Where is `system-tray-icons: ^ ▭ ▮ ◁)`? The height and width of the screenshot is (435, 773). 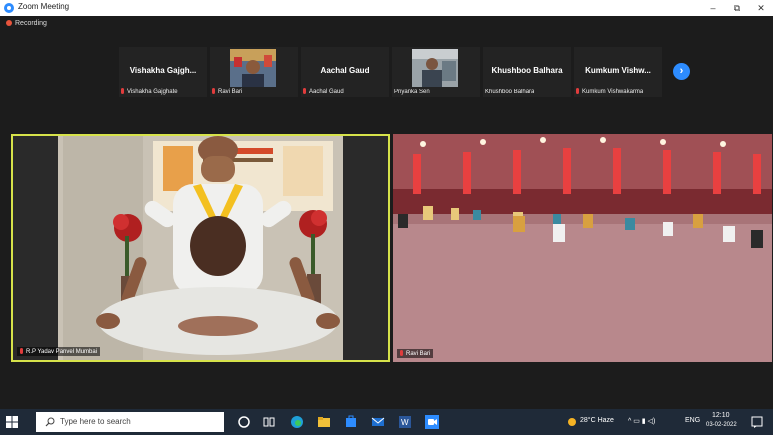
system-tray-icons: ^ ▭ ▮ ◁) is located at coordinates (641, 421).